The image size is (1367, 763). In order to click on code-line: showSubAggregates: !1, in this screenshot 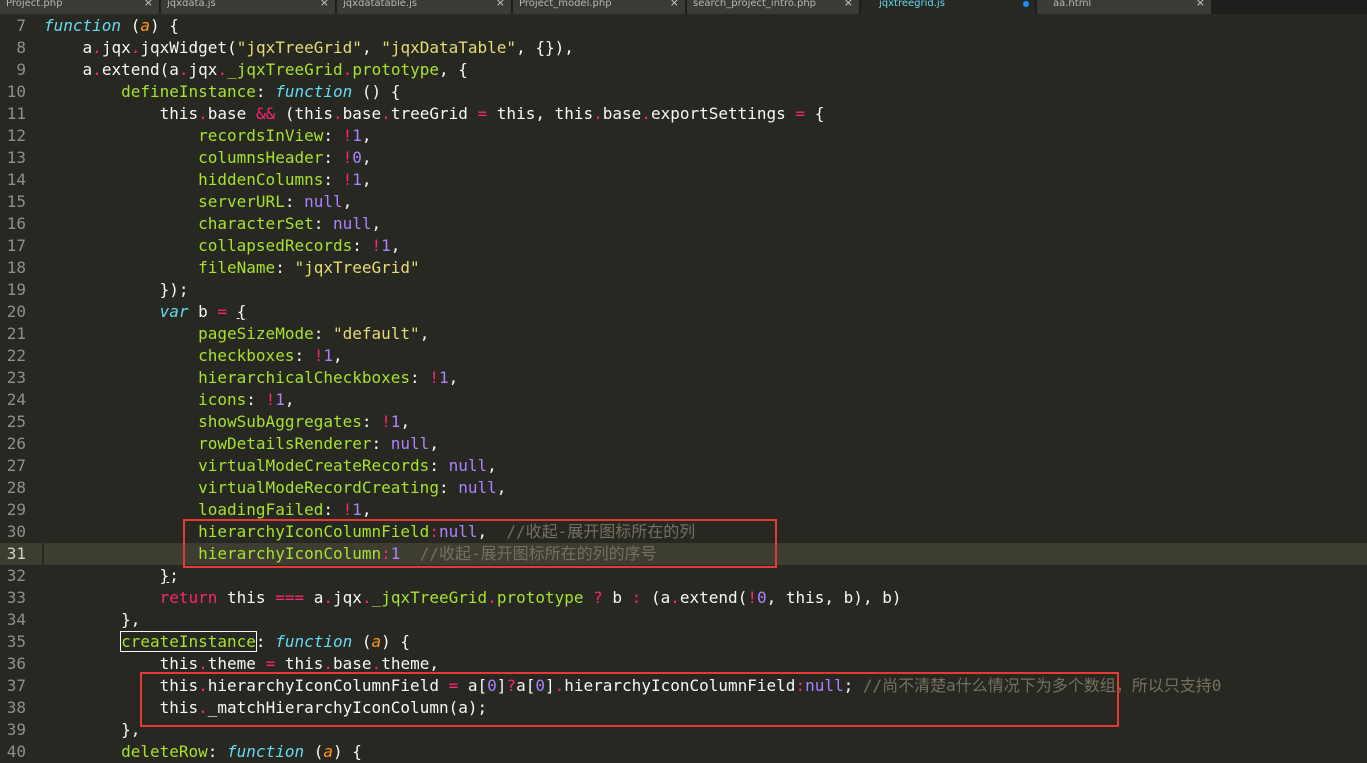, I will do `click(304, 421)`.